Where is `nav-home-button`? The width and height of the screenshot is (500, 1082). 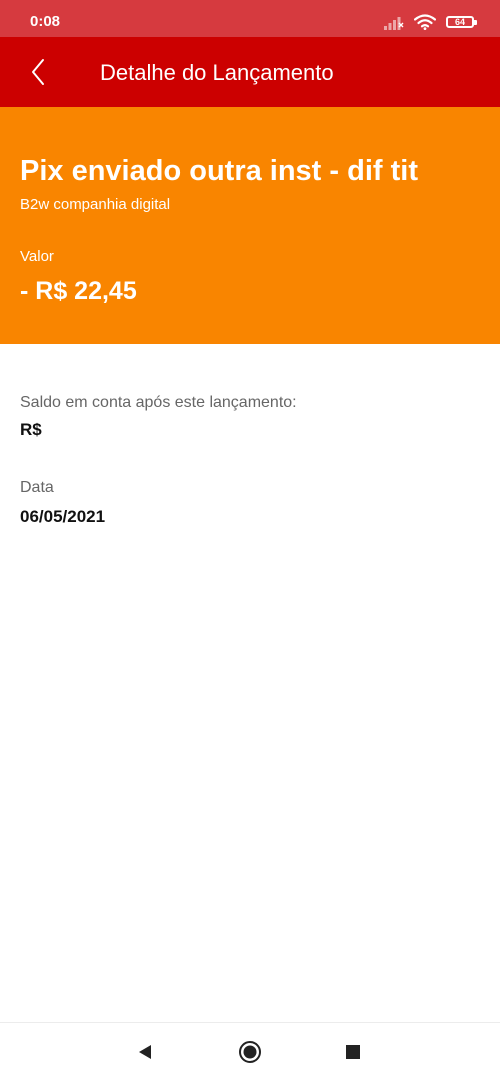 nav-home-button is located at coordinates (250, 1052).